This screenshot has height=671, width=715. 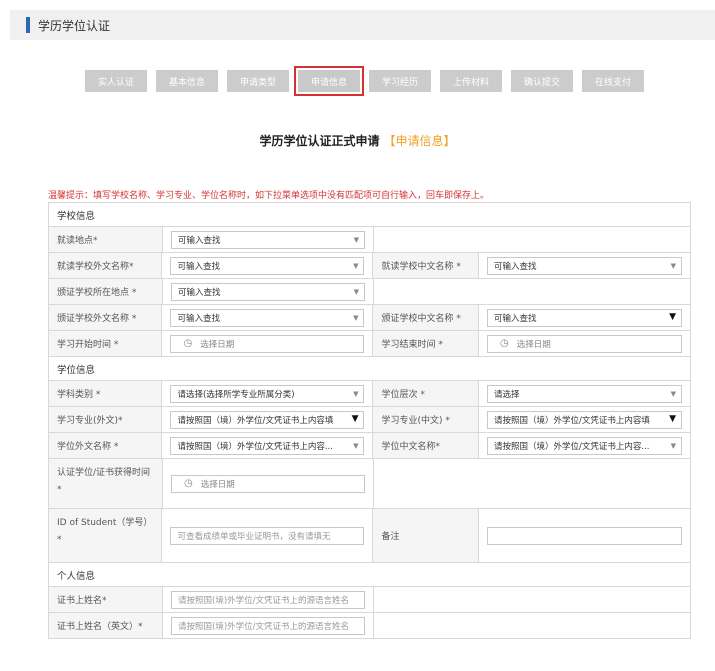 What do you see at coordinates (369, 626) in the screenshot?
I see `form-row: 证书上姓名（英文）* 请按照国(境)外学位/文凭证书上的源语言姓名` at bounding box center [369, 626].